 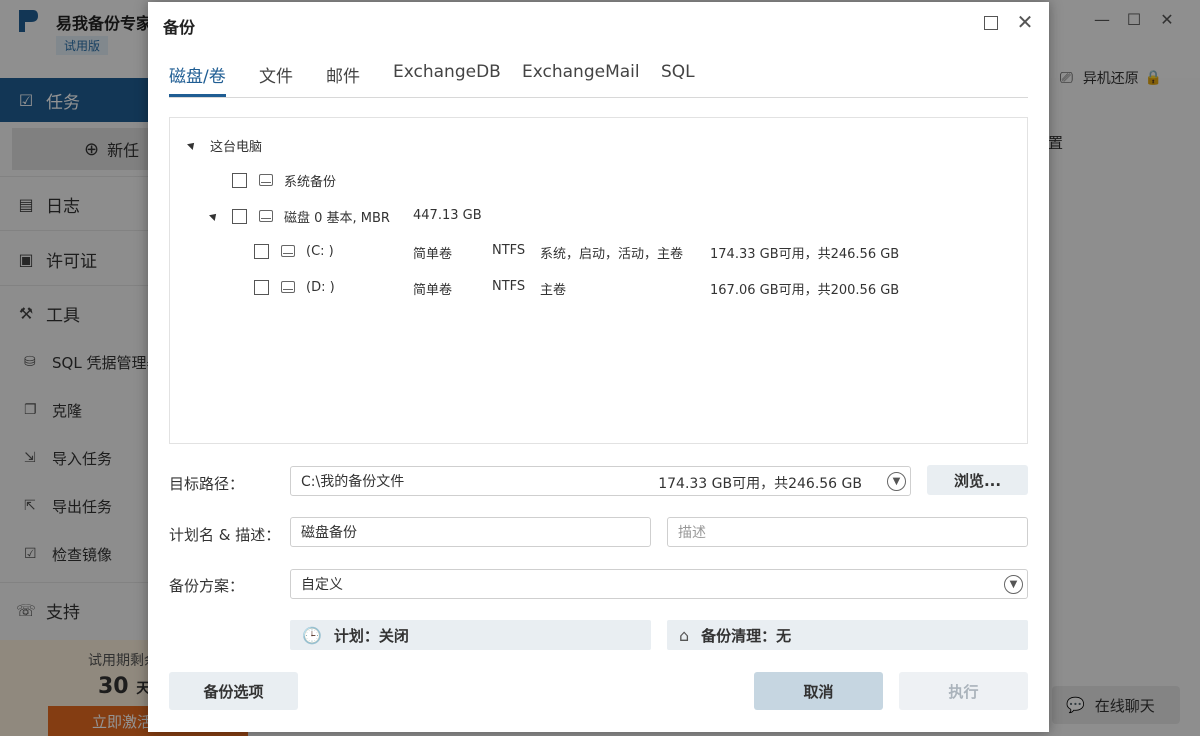 What do you see at coordinates (343, 79) in the screenshot?
I see `tab-mail: 邮件` at bounding box center [343, 79].